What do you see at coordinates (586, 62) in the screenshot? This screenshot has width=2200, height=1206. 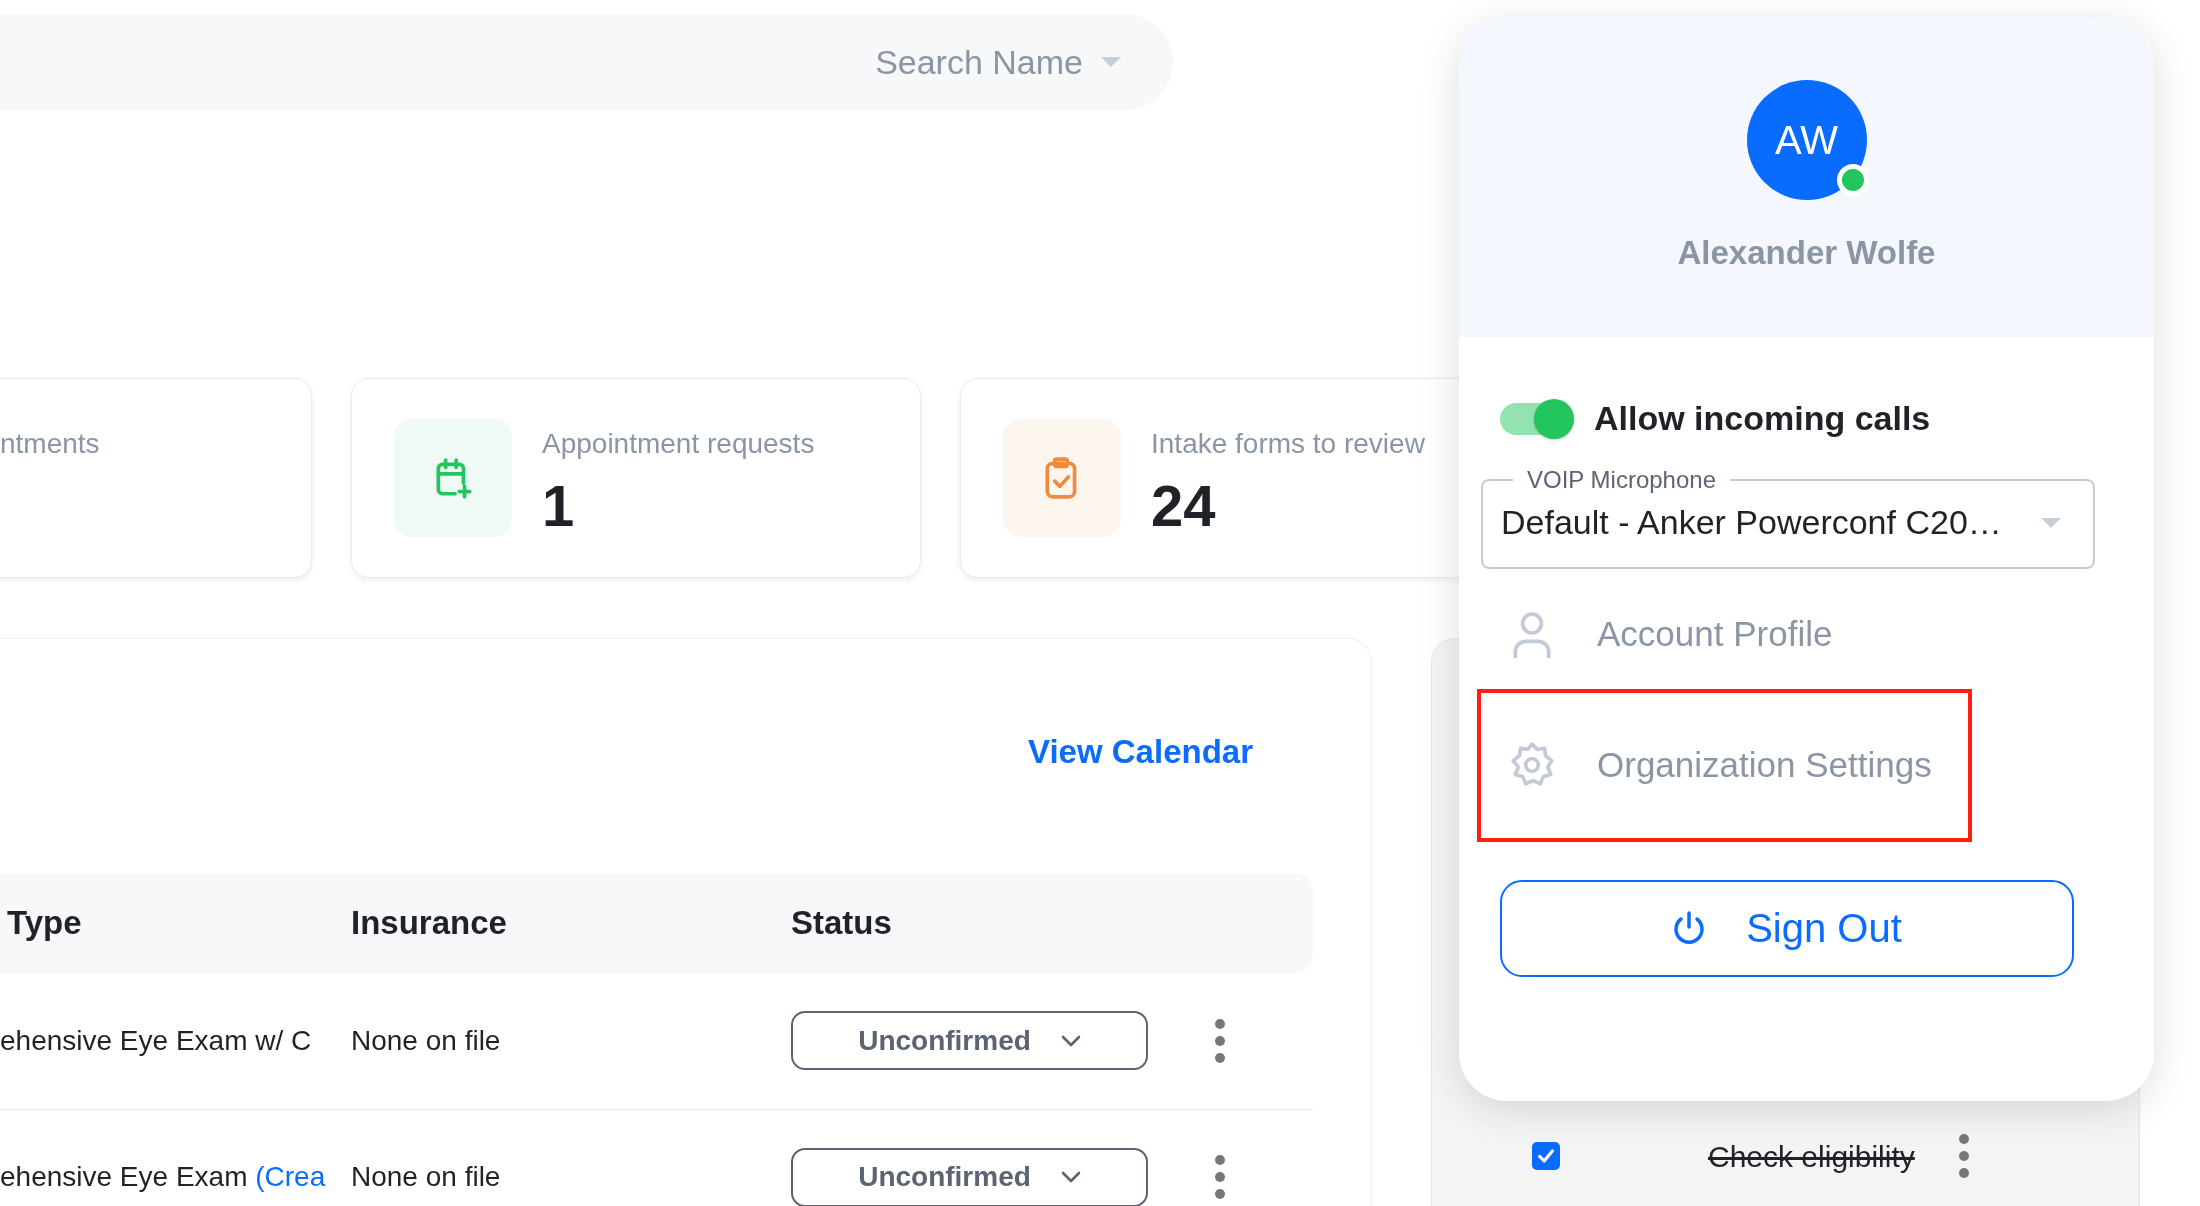 I see `search-field: Search Name` at bounding box center [586, 62].